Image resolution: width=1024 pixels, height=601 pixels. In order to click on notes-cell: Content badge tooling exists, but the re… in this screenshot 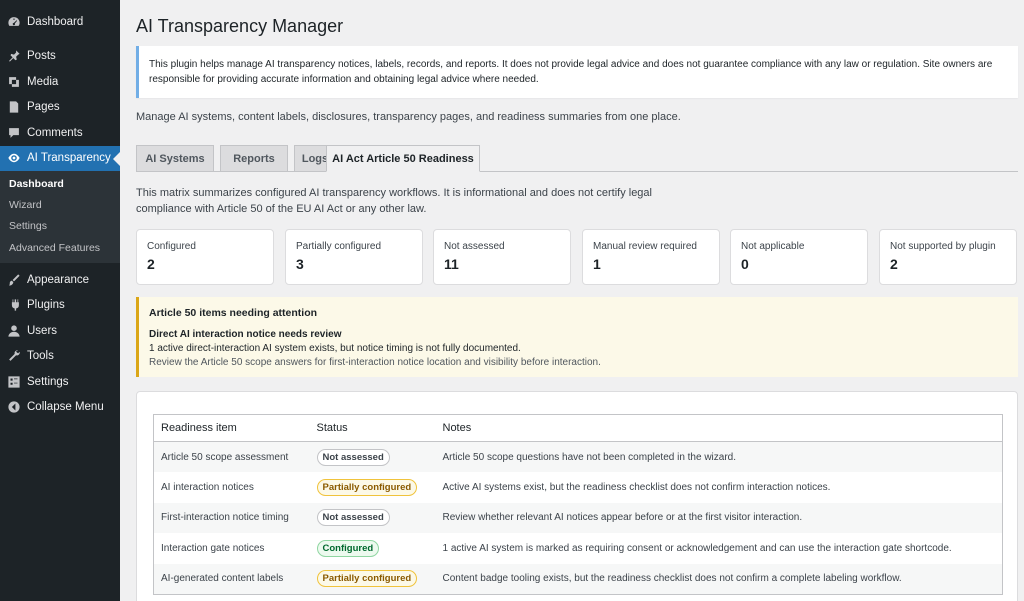, I will do `click(719, 578)`.